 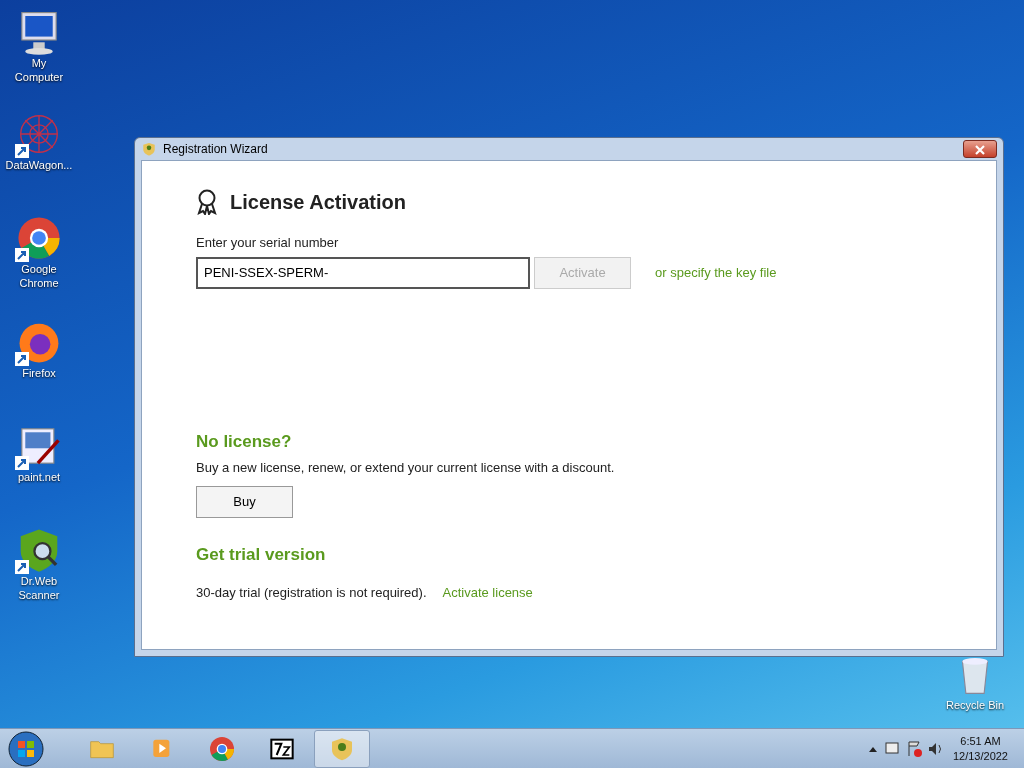 I want to click on award-ribbon-icon, so click(x=207, y=202).